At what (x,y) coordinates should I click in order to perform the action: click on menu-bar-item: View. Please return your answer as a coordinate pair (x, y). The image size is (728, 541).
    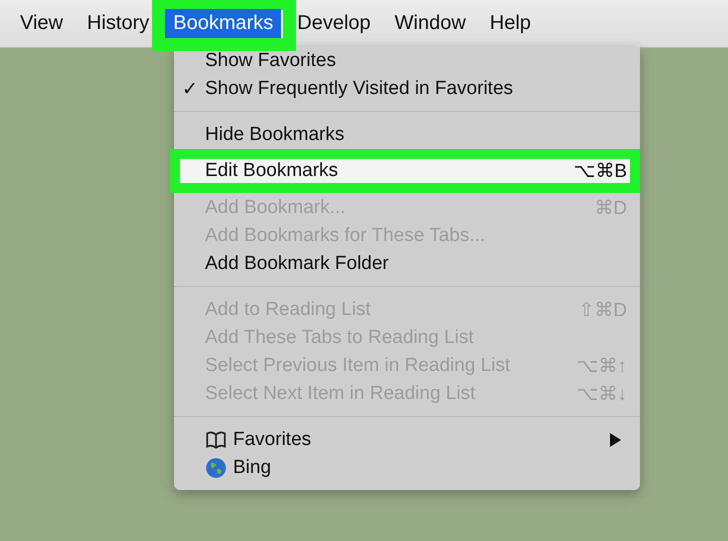
    Looking at the image, I should click on (41, 23).